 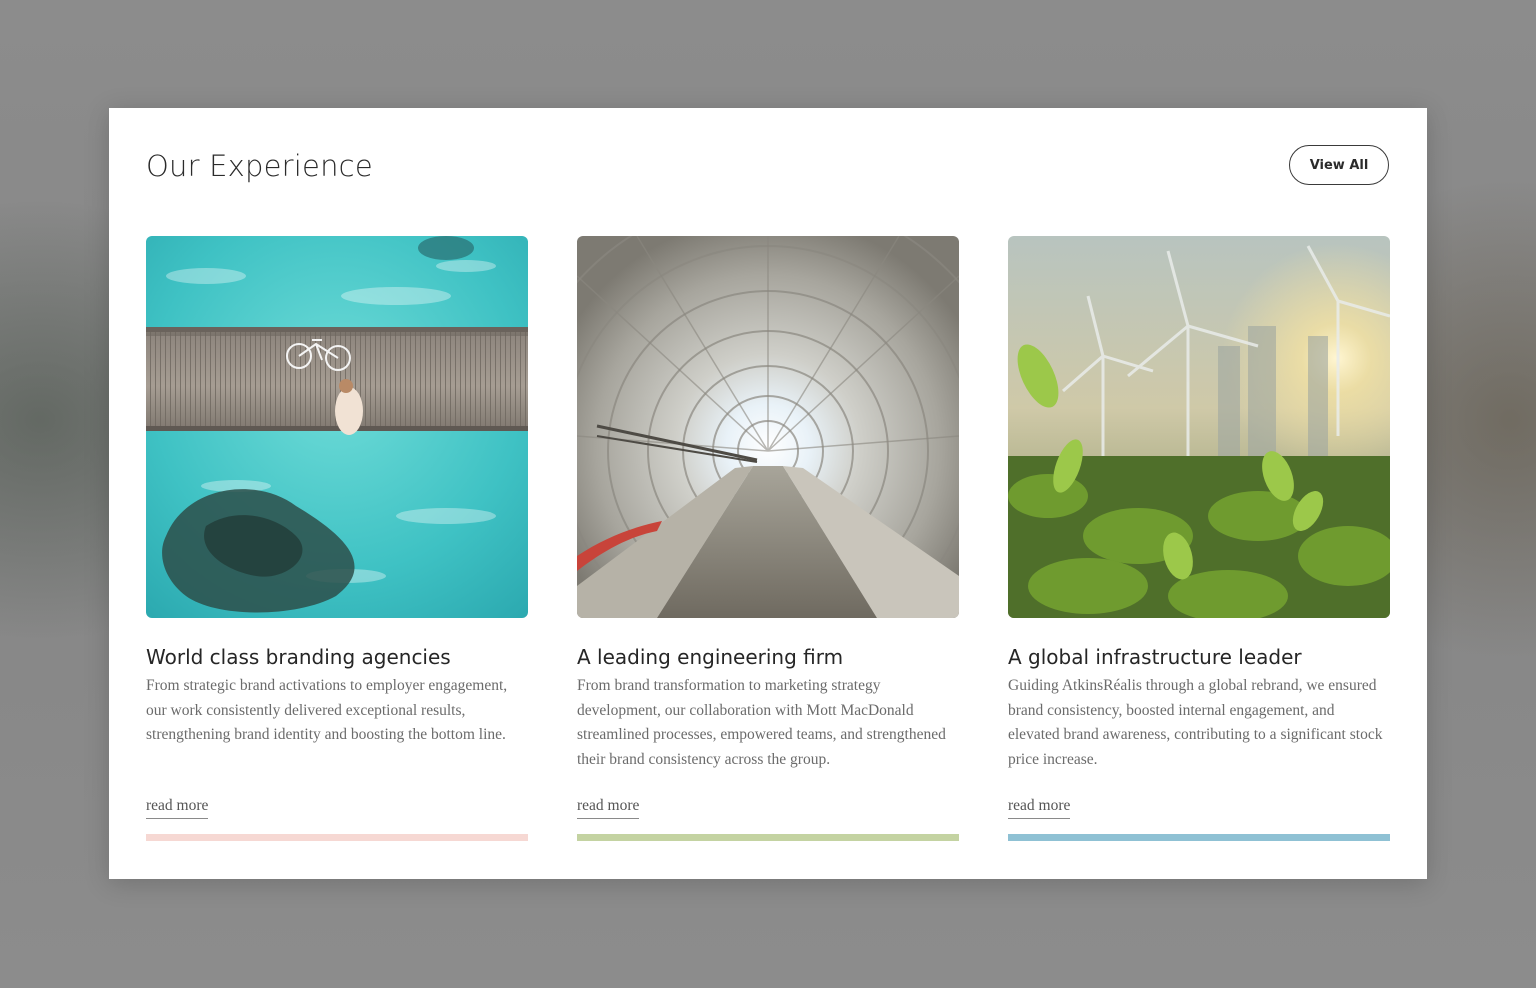 I want to click on boardwalk-ocean-image, so click(x=337, y=427).